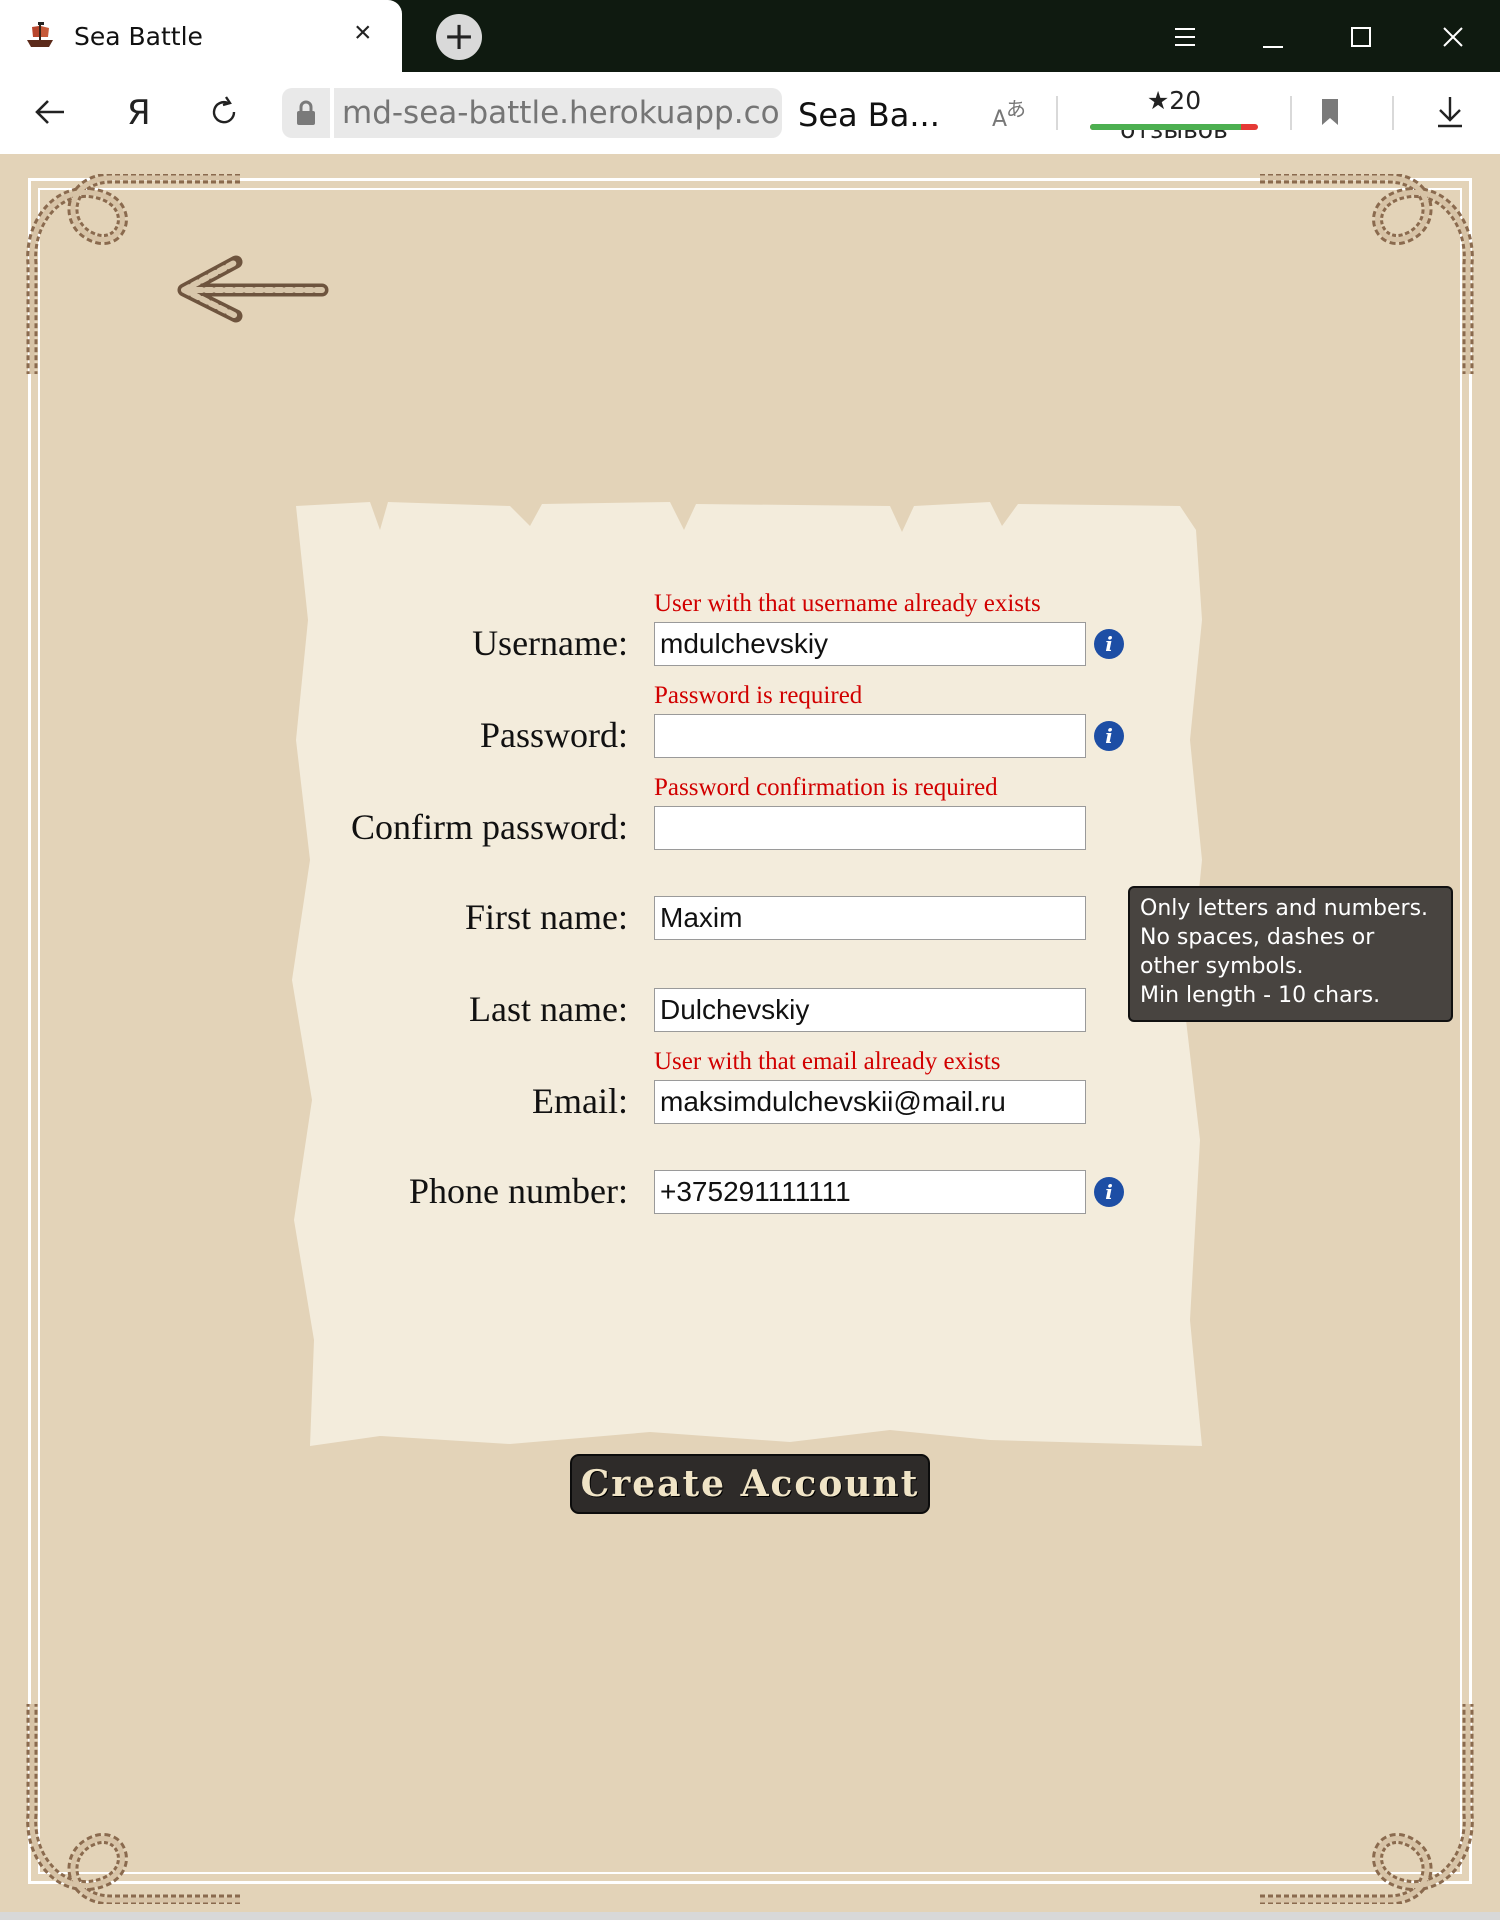 Image resolution: width=1500 pixels, height=1920 pixels. I want to click on svg-text: A, so click(999, 119).